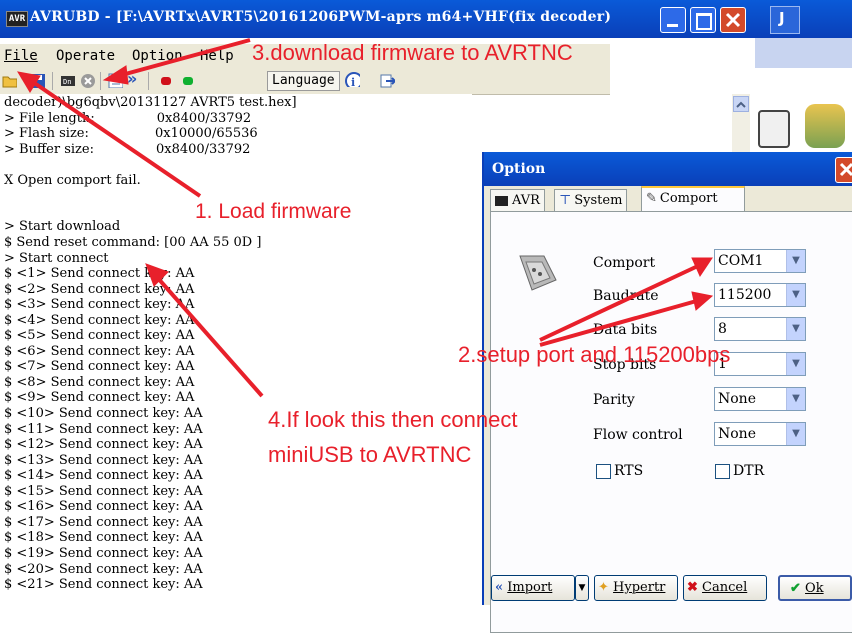 The height and width of the screenshot is (633, 852). What do you see at coordinates (273, 211) in the screenshot?
I see `annotation-step1: 1. Load firmware` at bounding box center [273, 211].